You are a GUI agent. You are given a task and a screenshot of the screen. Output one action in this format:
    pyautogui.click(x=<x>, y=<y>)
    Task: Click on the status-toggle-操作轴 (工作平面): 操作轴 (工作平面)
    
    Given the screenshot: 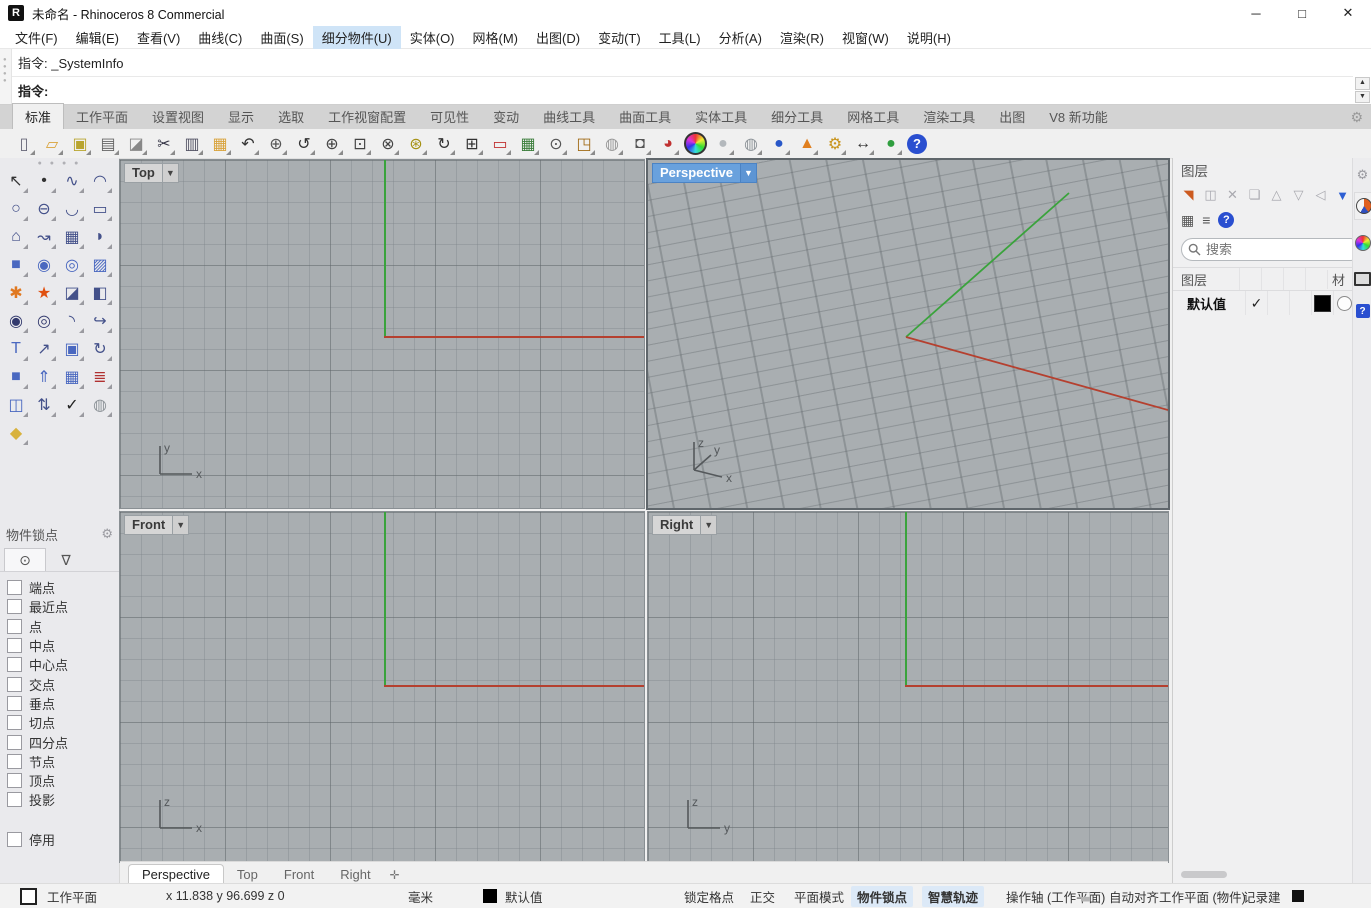 What is the action you would take?
    pyautogui.click(x=1055, y=896)
    